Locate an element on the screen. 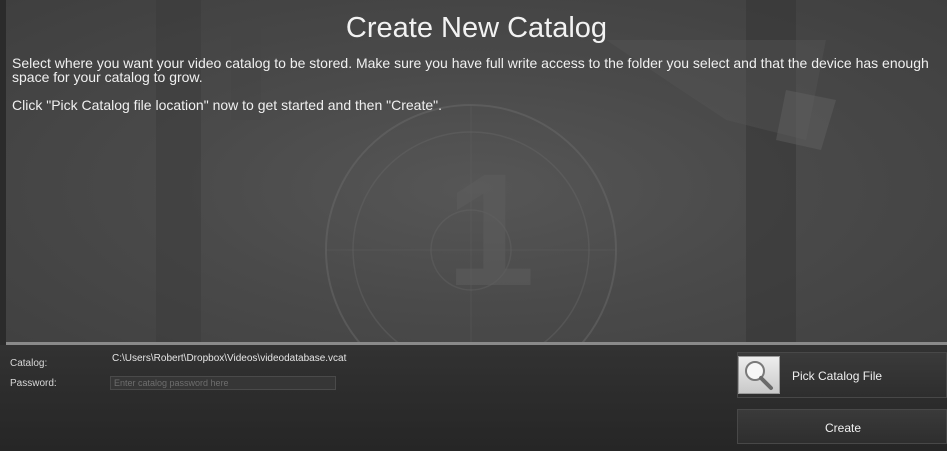 This screenshot has width=947, height=451. catalog-label: Catalog: is located at coordinates (29, 363).